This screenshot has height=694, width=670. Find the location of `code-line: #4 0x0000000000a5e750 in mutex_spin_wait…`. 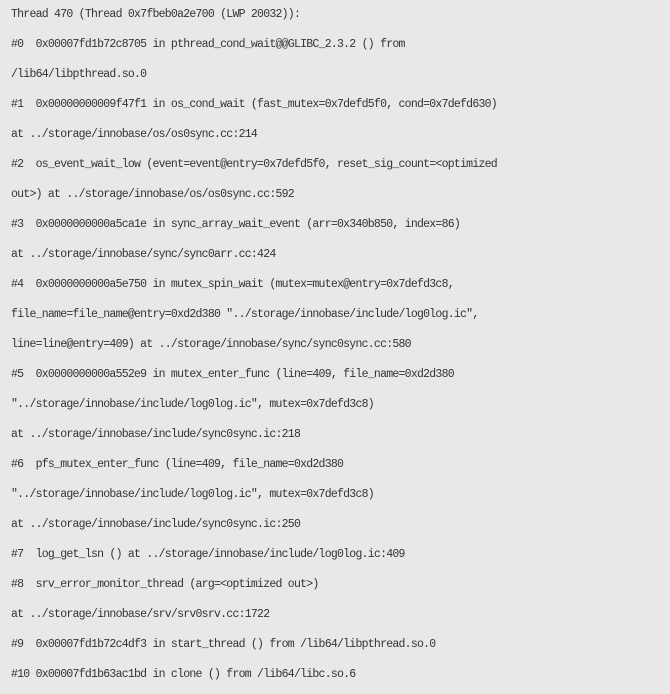

code-line: #4 0x0000000000a5e750 in mutex_spin_wait… is located at coordinates (233, 284).